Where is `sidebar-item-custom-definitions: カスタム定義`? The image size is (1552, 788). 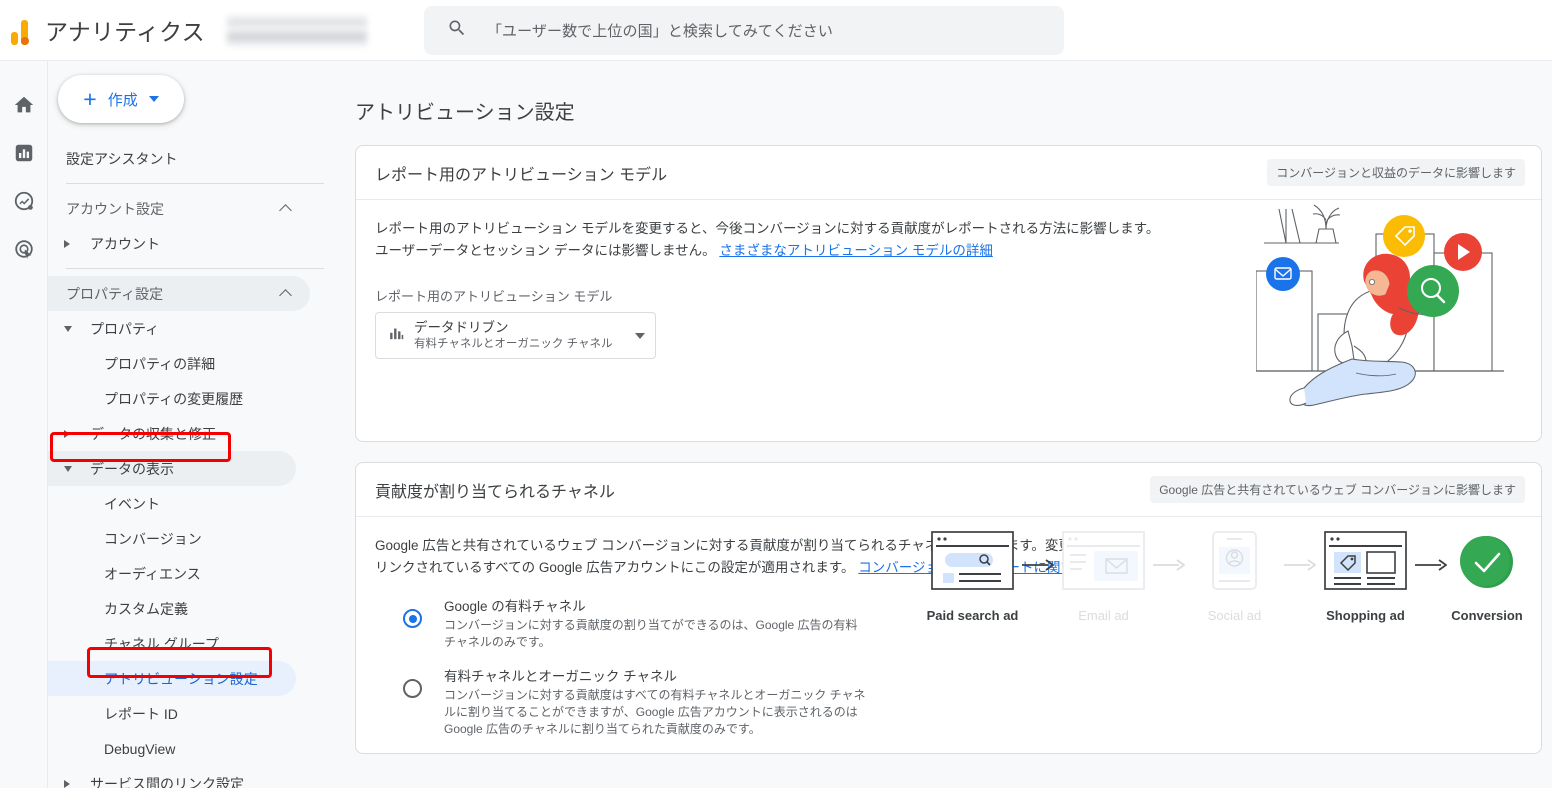 sidebar-item-custom-definitions: カスタム定義 is located at coordinates (179, 608).